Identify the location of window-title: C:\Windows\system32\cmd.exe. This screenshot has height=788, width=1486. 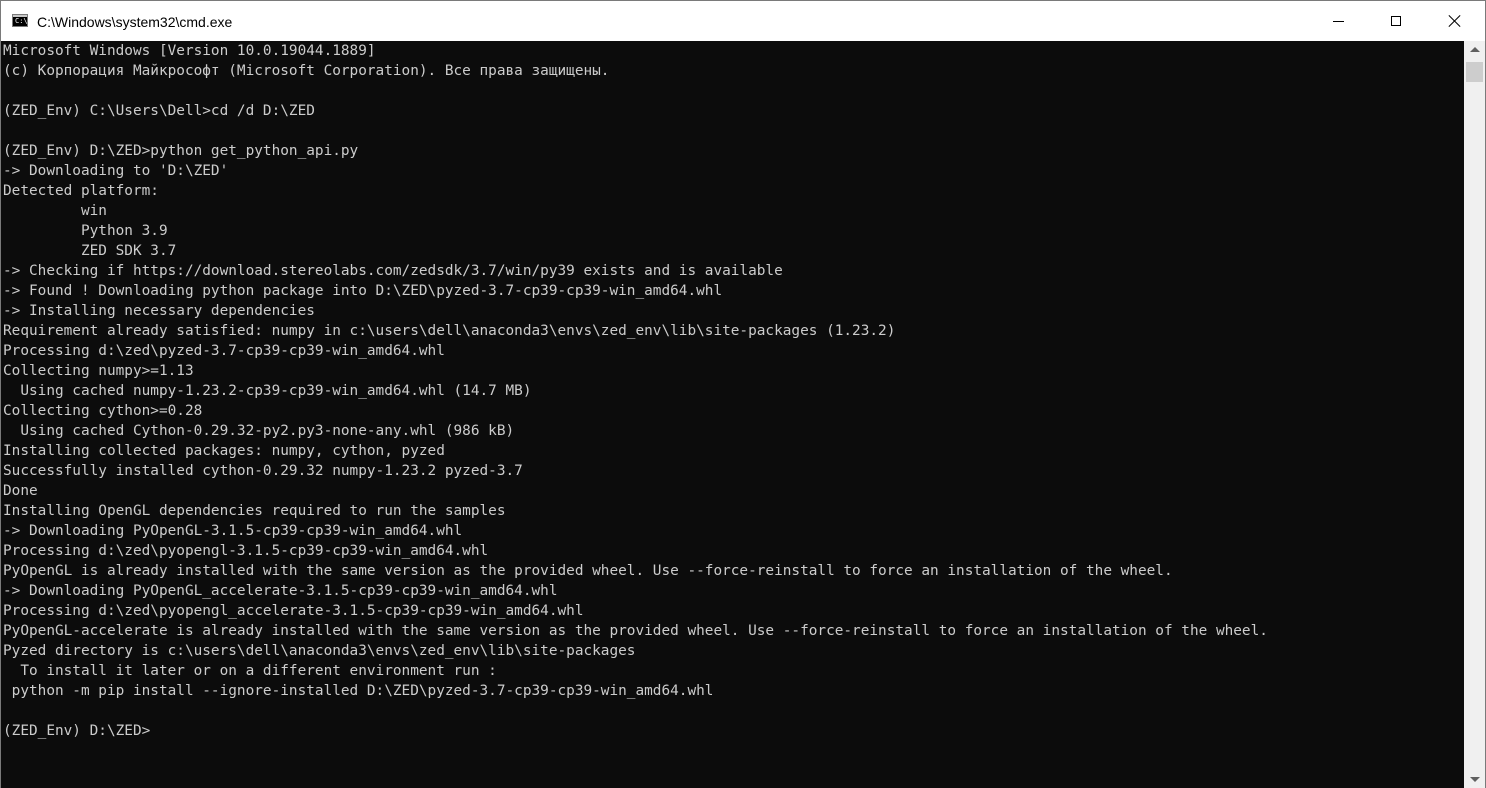
(135, 22).